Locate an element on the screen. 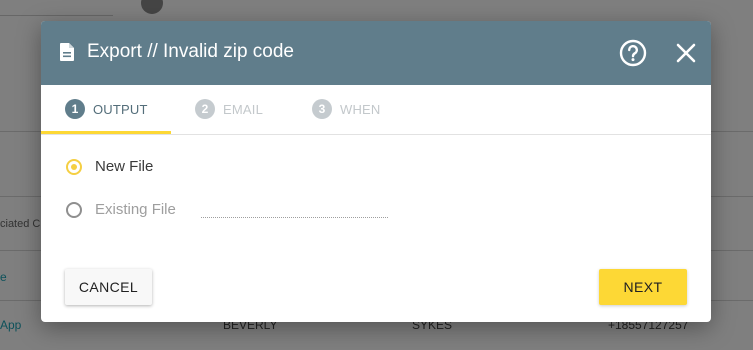  step-label: OUTPUT is located at coordinates (120, 109).